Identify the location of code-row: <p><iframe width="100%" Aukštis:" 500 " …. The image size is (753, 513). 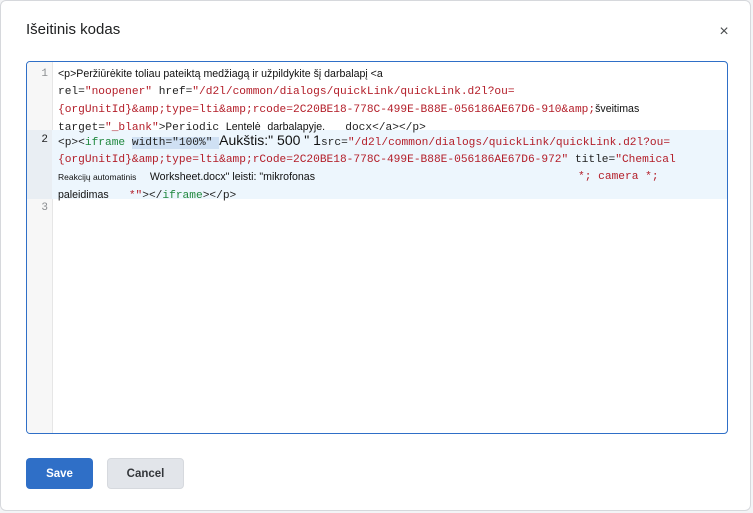
(389, 142).